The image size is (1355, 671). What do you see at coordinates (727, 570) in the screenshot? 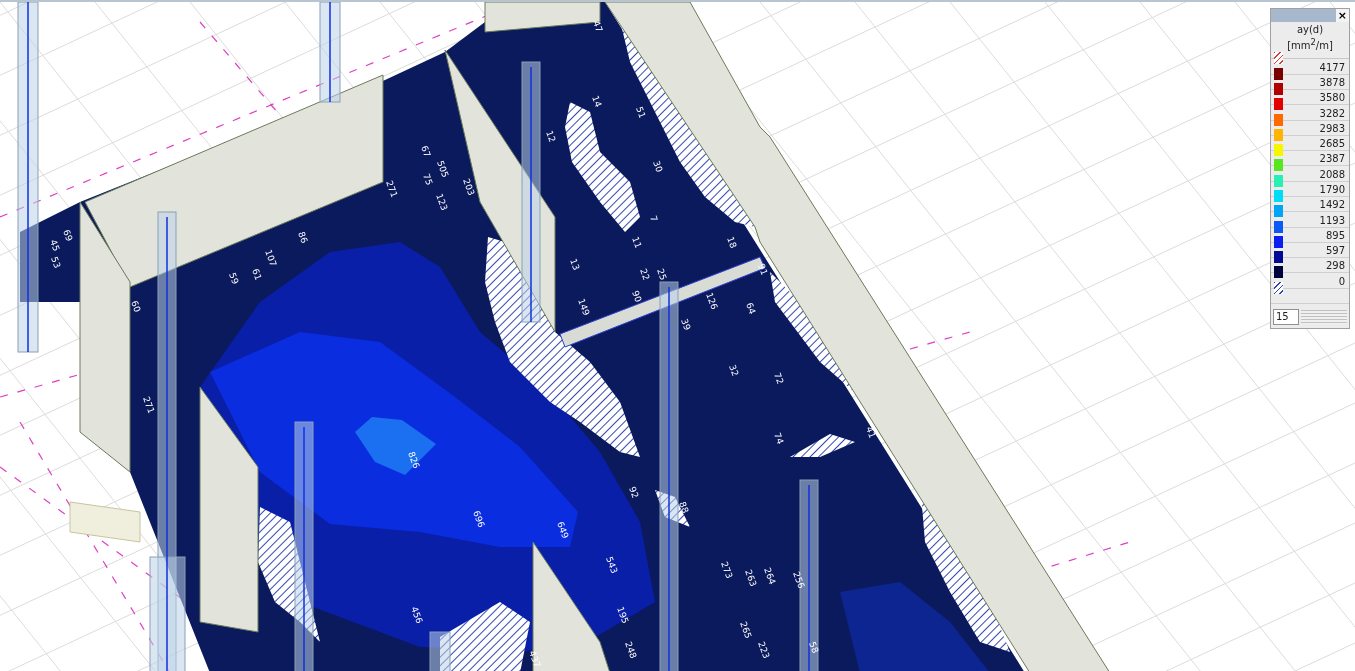
I see `value-label: 273` at bounding box center [727, 570].